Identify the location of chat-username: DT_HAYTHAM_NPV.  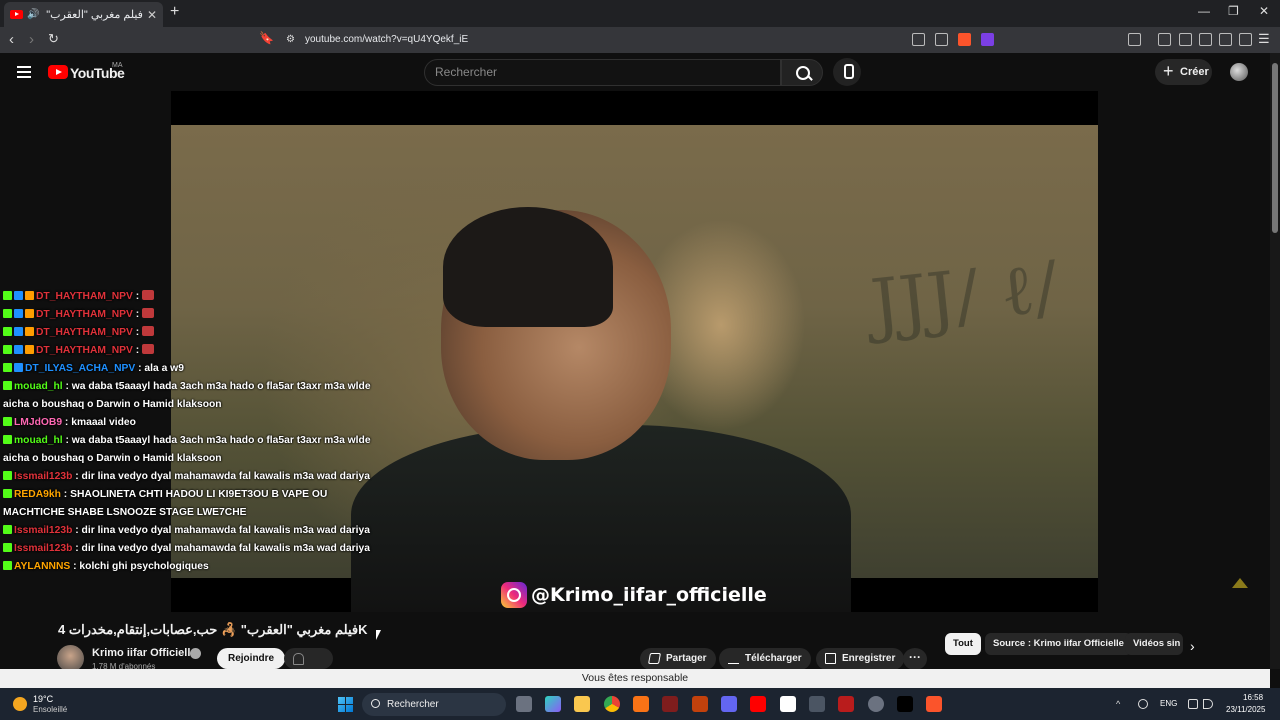
(84, 350).